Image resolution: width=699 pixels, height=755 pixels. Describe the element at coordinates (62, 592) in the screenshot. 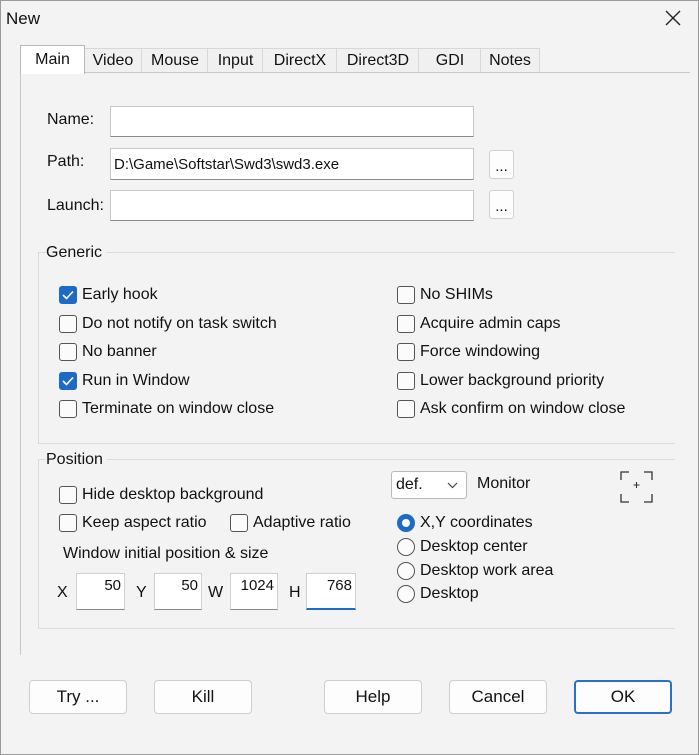

I see `x-label: X` at that location.